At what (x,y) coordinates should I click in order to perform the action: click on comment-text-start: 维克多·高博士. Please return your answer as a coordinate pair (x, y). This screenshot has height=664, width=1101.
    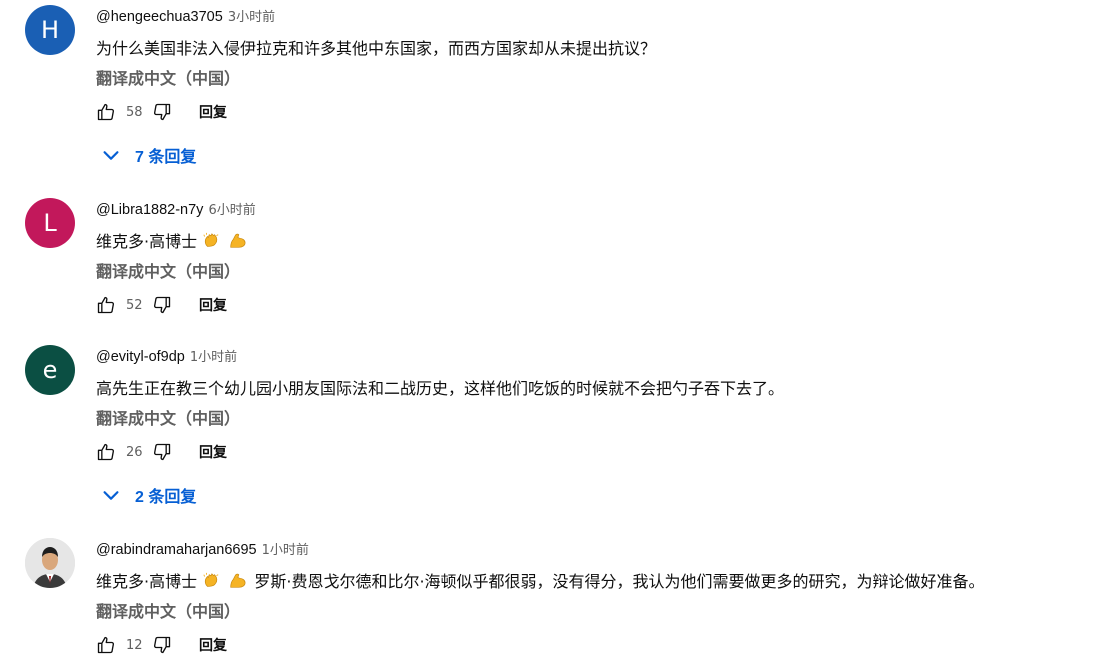
    Looking at the image, I should click on (147, 581).